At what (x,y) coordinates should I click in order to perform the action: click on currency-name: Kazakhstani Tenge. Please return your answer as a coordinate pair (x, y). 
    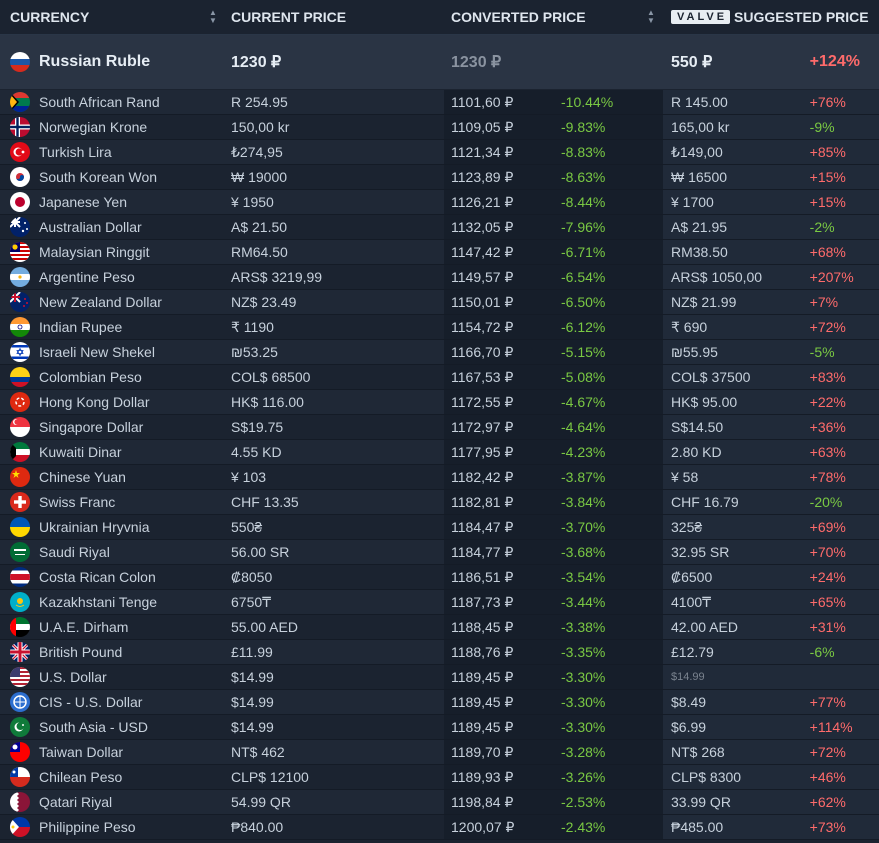
    Looking at the image, I should click on (98, 602).